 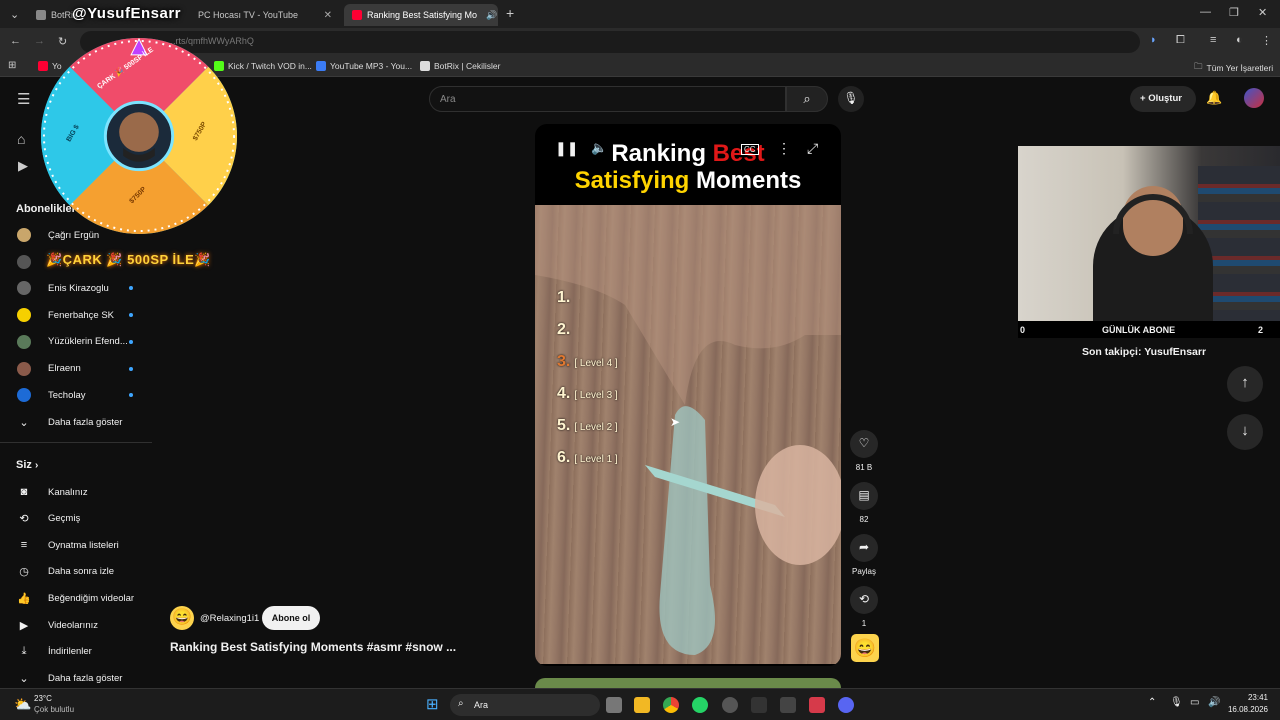 What do you see at coordinates (1245, 709) in the screenshot?
I see `clock-date: 16.08.2026` at bounding box center [1245, 709].